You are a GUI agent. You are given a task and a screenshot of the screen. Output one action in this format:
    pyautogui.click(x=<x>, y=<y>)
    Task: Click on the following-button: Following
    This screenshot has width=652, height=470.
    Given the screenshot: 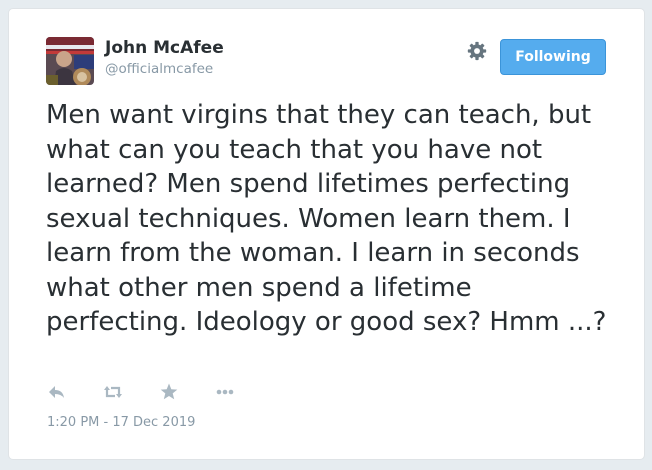 What is the action you would take?
    pyautogui.click(x=553, y=57)
    